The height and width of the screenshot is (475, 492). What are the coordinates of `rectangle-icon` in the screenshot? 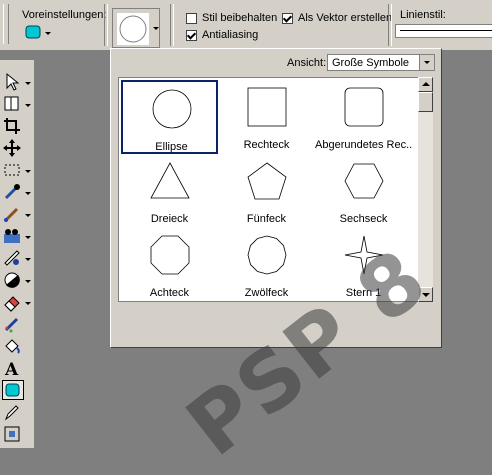 It's located at (267, 107).